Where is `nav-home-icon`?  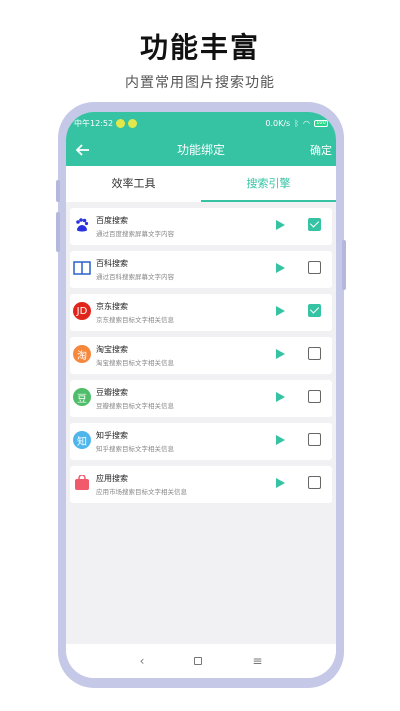
nav-home-icon is located at coordinates (198, 661).